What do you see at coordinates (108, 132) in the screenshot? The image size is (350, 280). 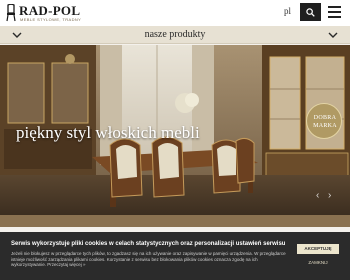 I see `hero-title: piękny styl włoskich mebli` at bounding box center [108, 132].